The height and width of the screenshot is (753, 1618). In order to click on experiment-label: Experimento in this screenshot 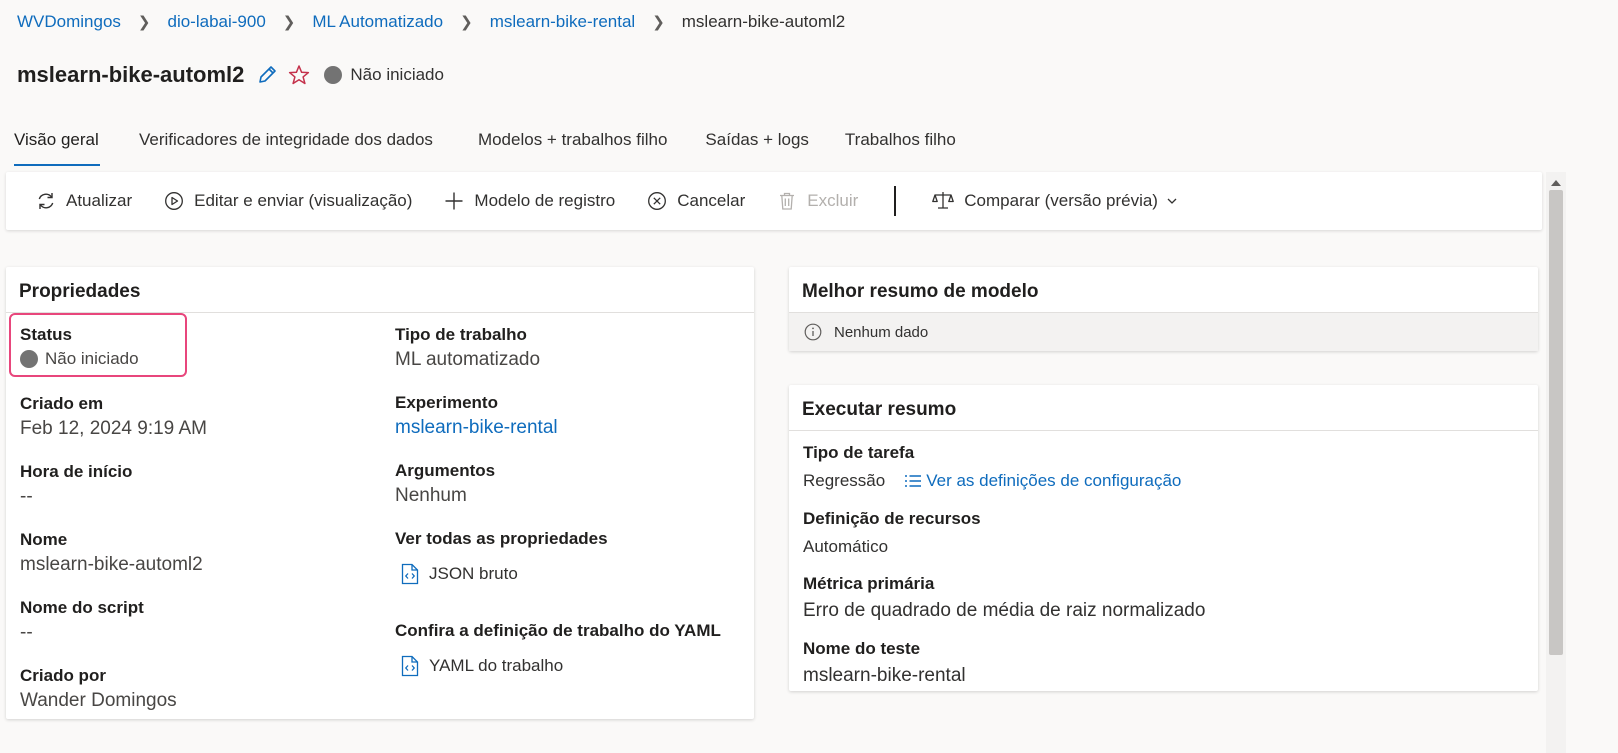, I will do `click(446, 402)`.